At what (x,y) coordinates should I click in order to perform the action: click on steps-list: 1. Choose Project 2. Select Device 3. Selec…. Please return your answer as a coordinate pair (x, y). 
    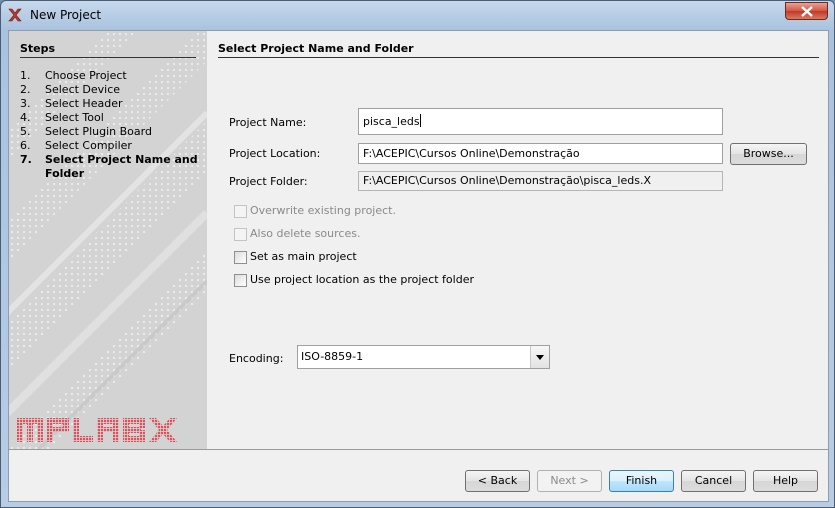
    Looking at the image, I should click on (110, 125).